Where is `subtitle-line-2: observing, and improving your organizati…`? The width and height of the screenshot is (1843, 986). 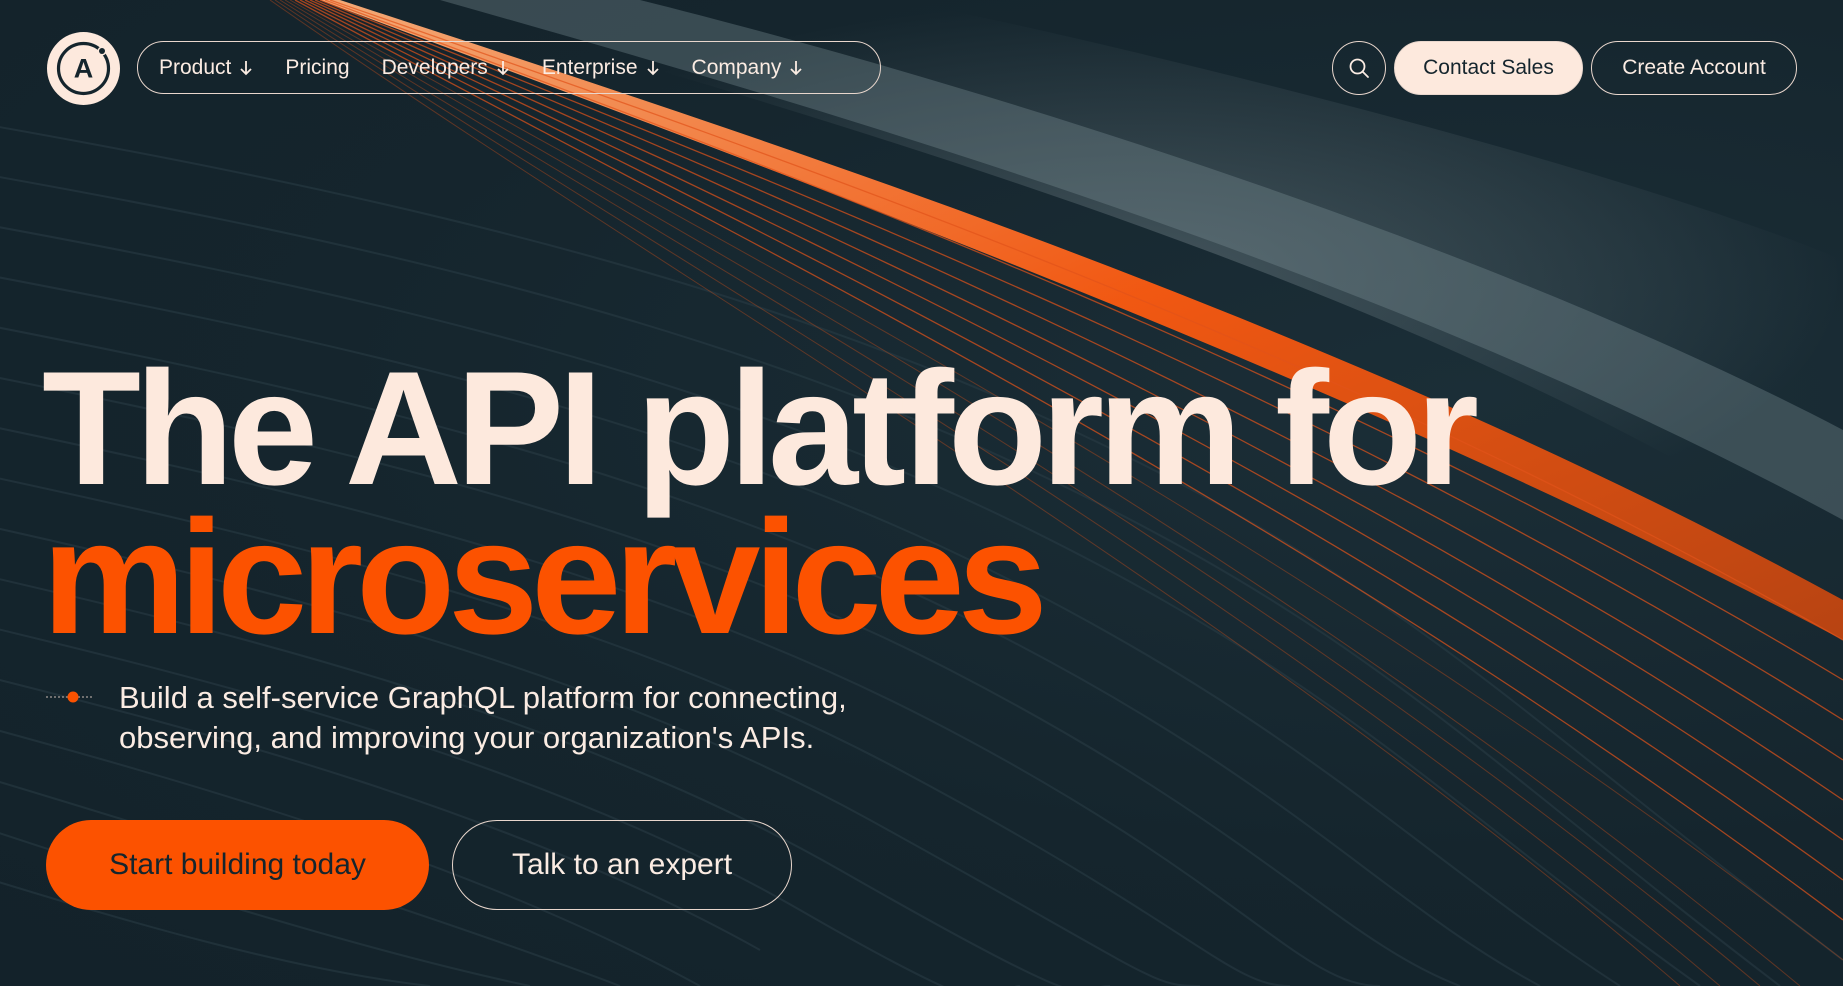 subtitle-line-2: observing, and improving your organizati… is located at coordinates (467, 737).